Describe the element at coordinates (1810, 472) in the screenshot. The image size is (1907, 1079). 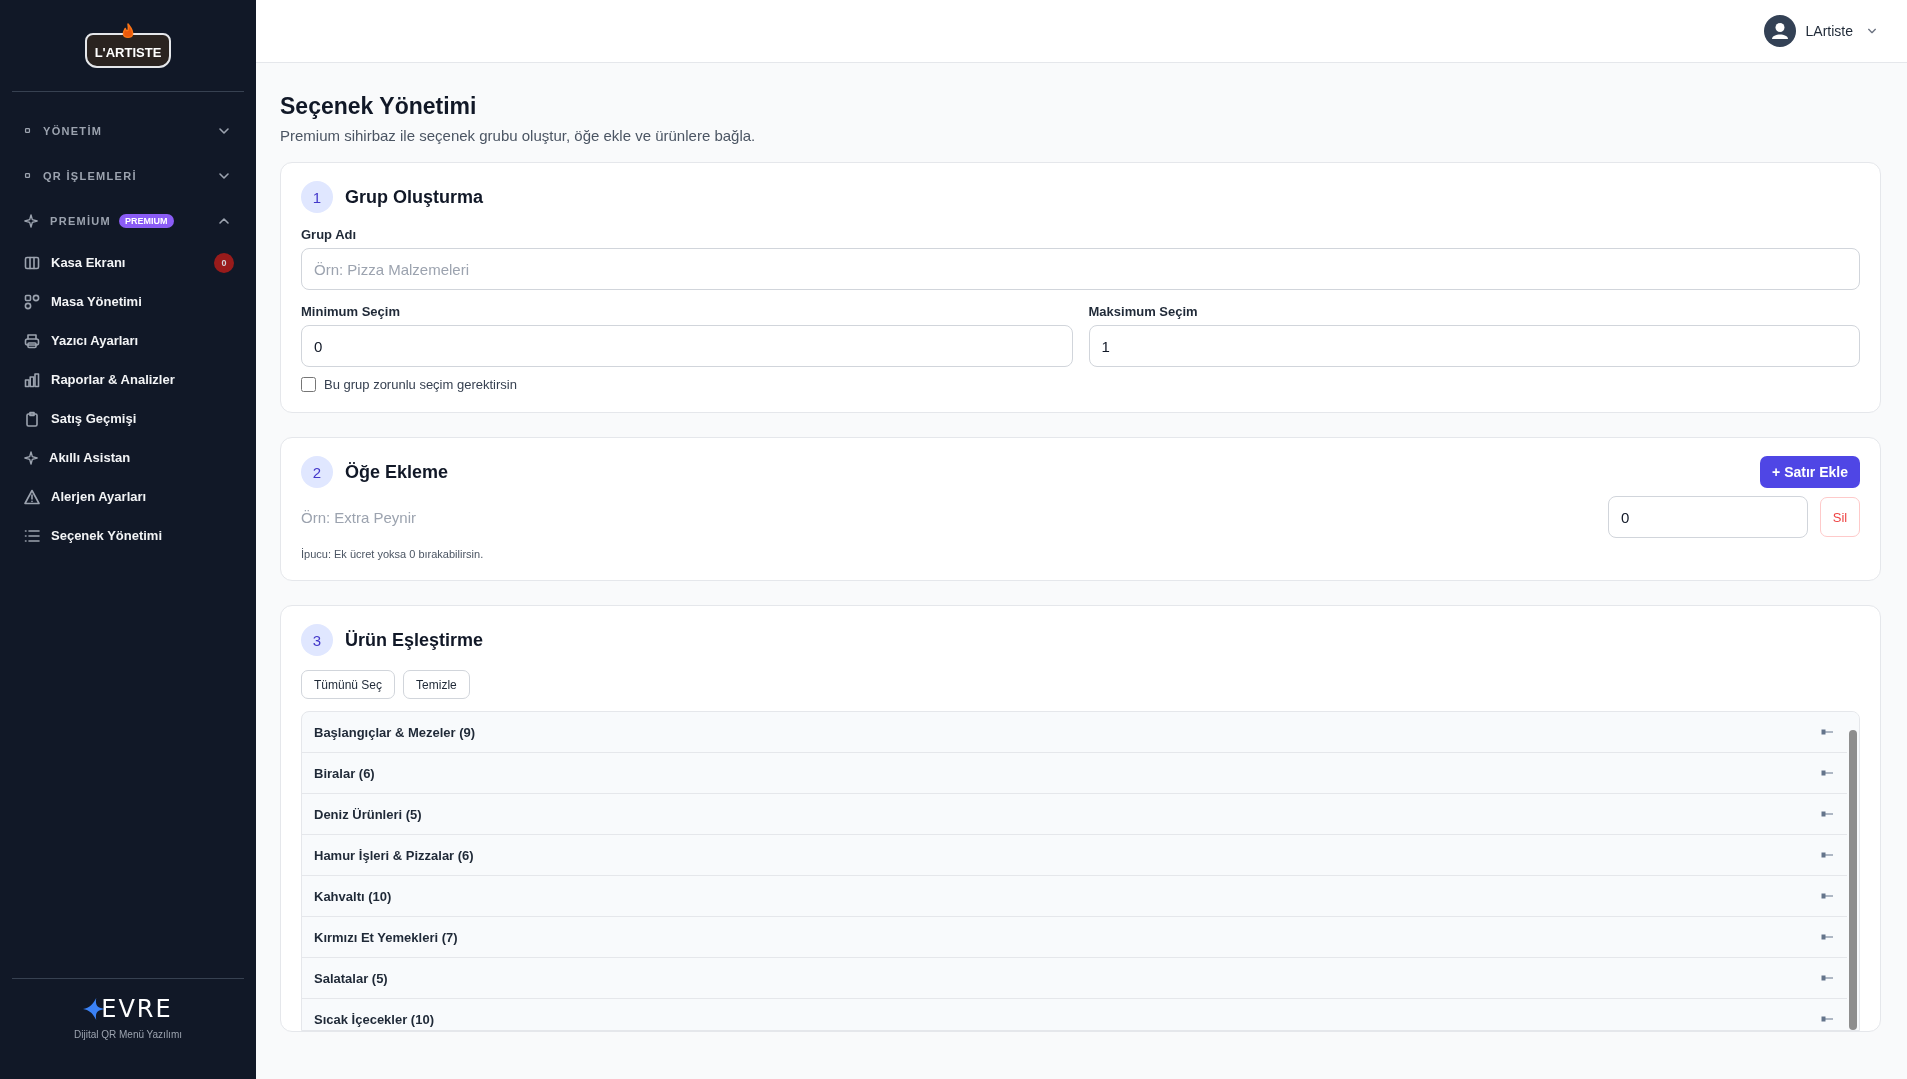
I see `add-row-button: + Satır Ekle` at that location.